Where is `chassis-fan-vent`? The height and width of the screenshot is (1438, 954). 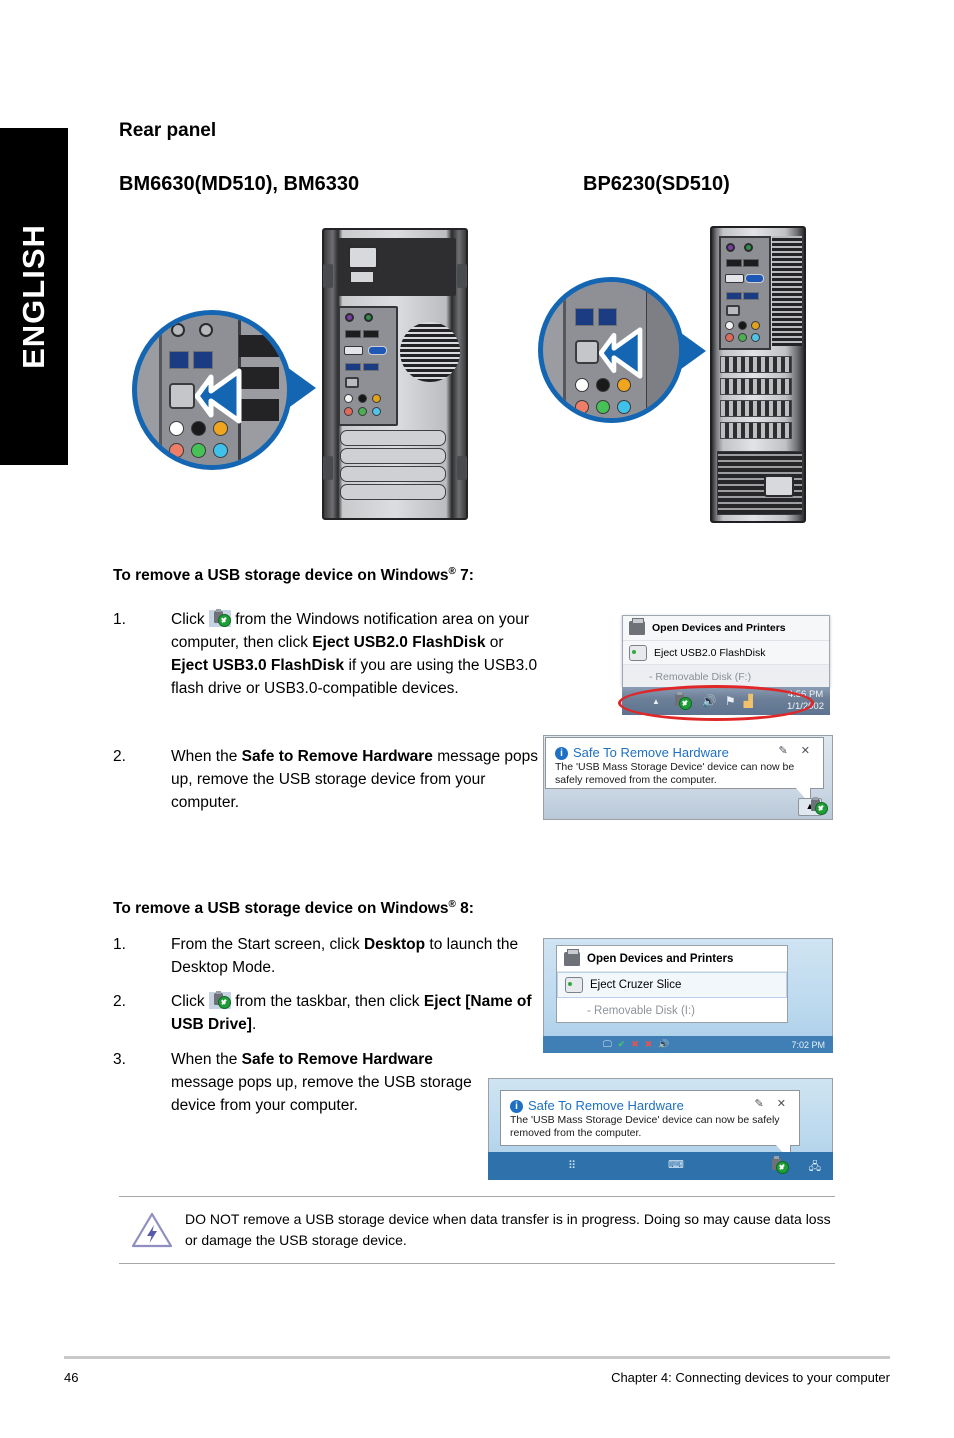
chassis-fan-vent is located at coordinates (430, 352).